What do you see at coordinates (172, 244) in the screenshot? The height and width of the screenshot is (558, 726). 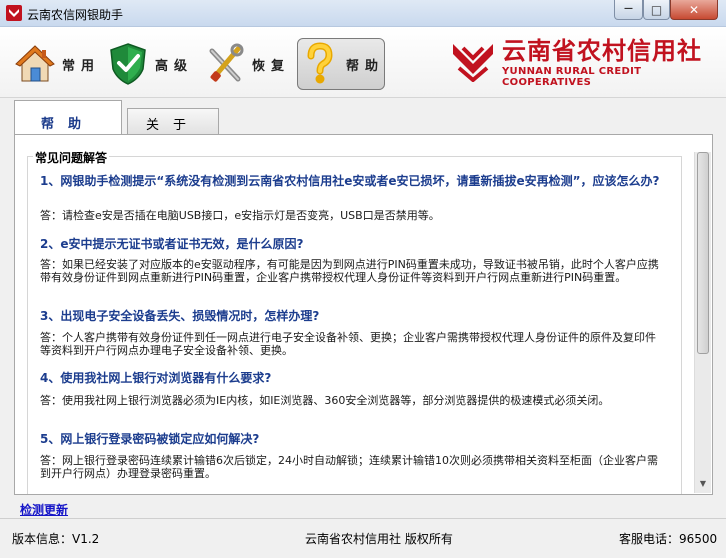 I see `faq-question-2: 2、e安中提示无证书或者证书无效，是什么原因?` at bounding box center [172, 244].